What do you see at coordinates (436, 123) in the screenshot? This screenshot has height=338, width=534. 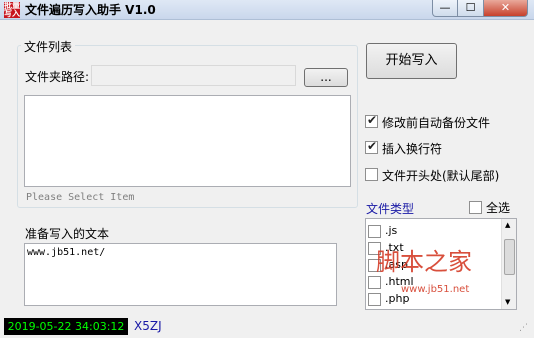 I see `backup-label: 修改前自动备份文件` at bounding box center [436, 123].